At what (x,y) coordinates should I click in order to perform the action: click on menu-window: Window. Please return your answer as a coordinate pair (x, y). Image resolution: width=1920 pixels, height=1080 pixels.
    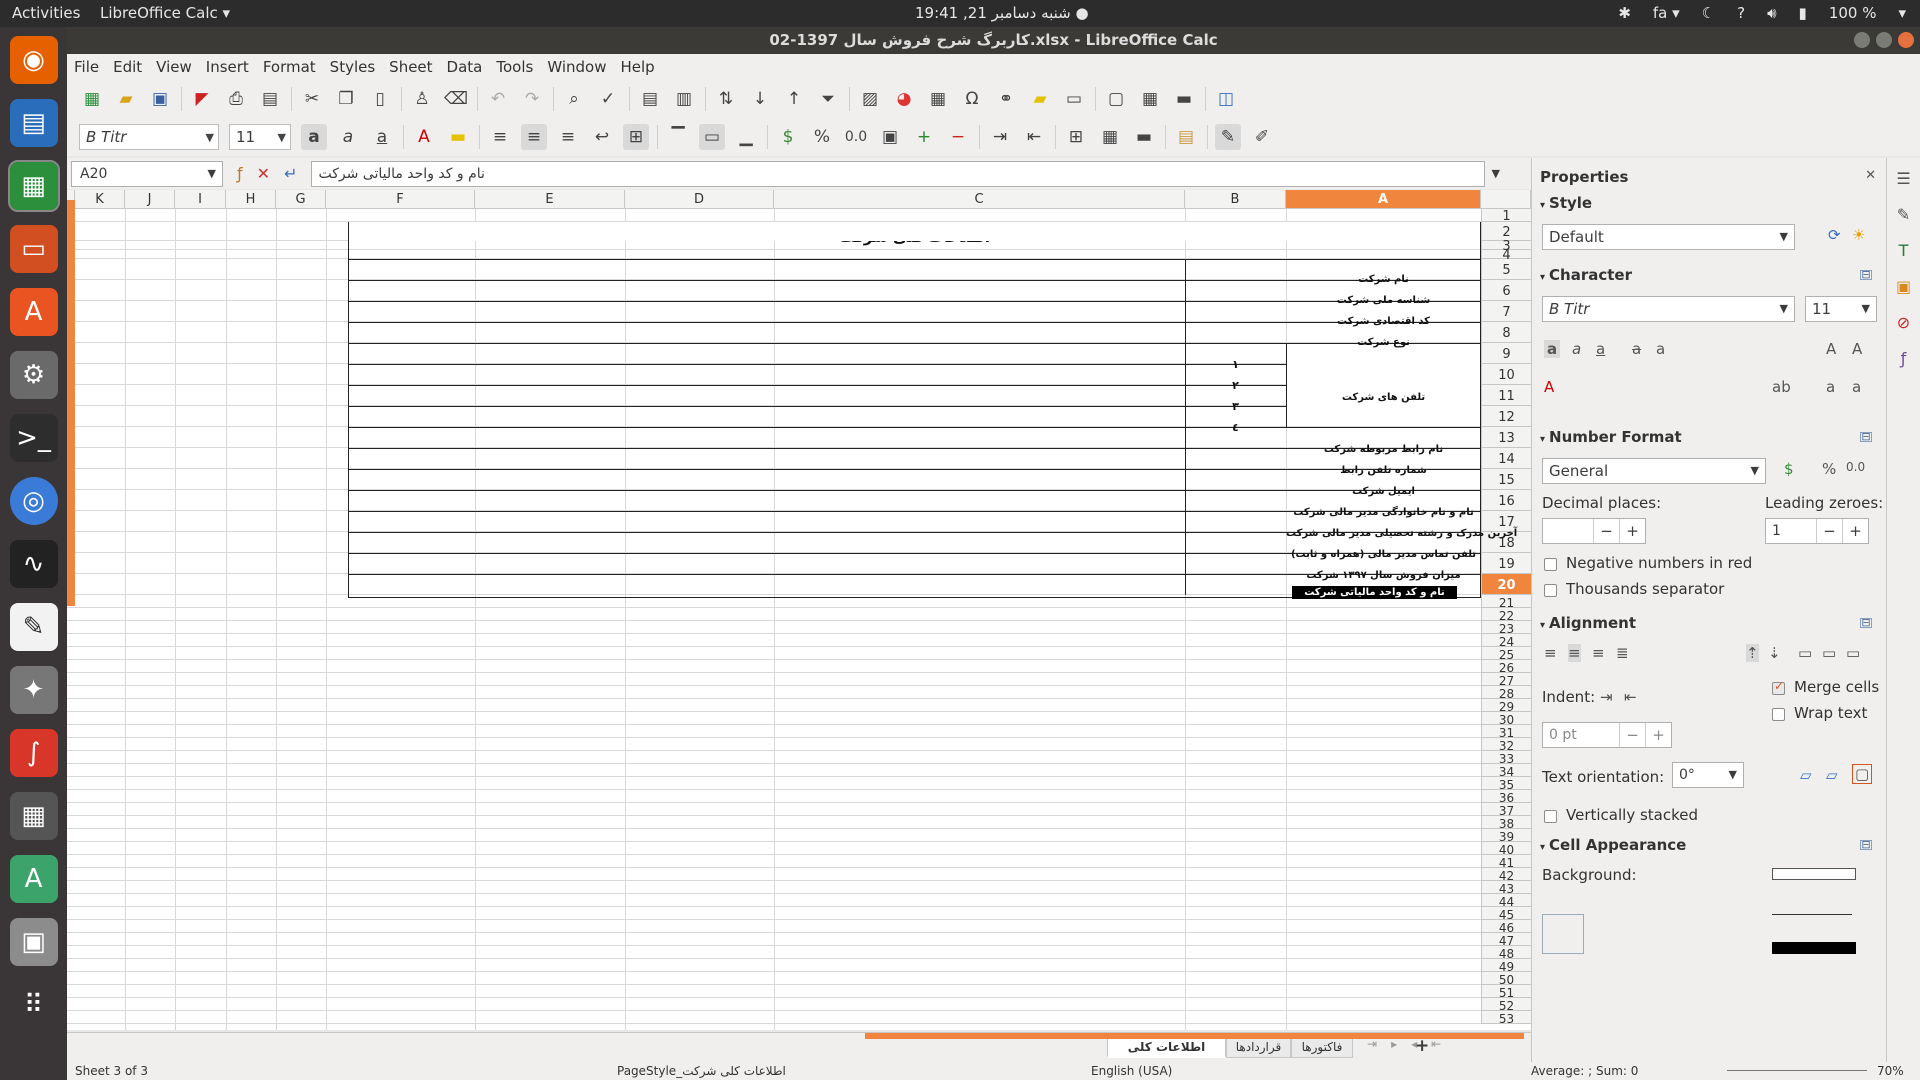
    Looking at the image, I should click on (576, 67).